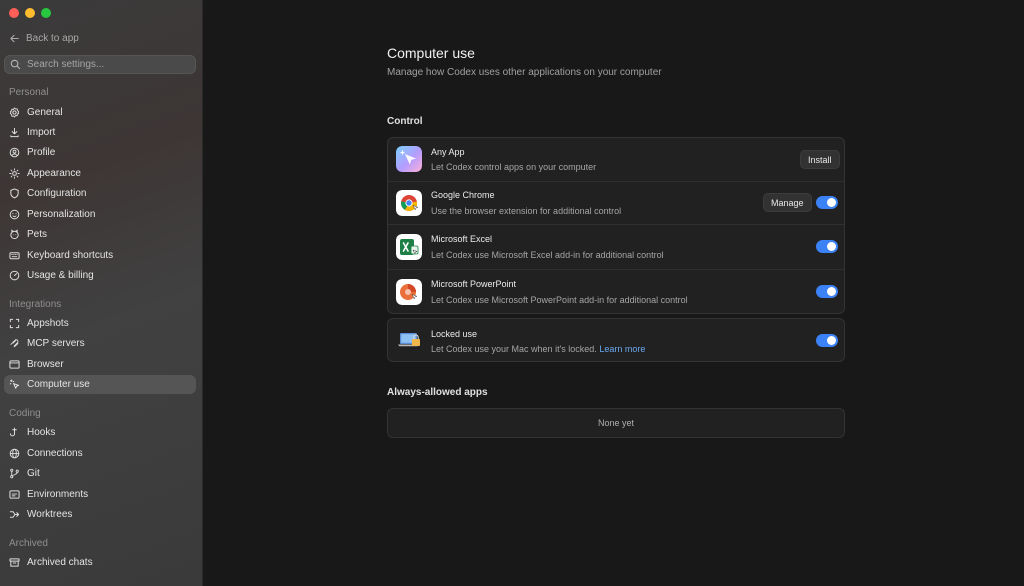  What do you see at coordinates (514, 349) in the screenshot?
I see `locked-use-description-text: Let Codex use your Mac when it's locked.` at bounding box center [514, 349].